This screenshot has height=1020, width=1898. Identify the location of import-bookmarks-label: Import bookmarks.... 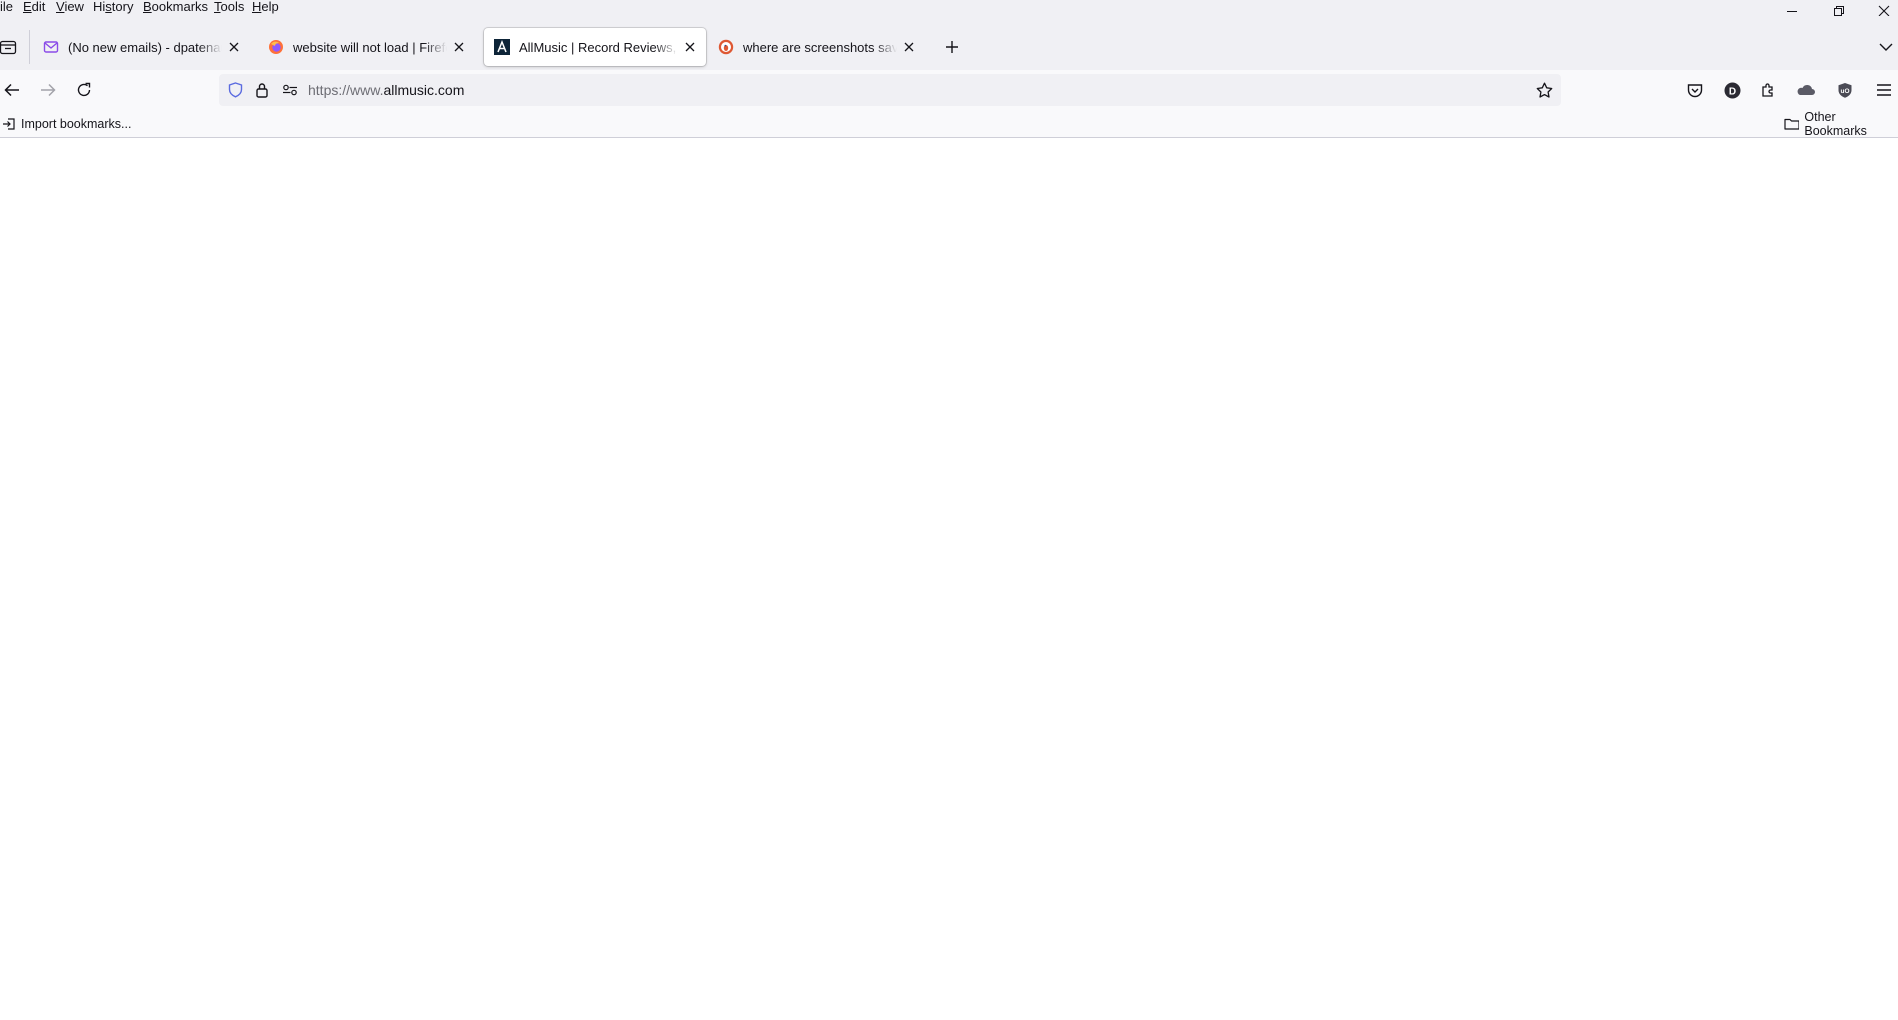
(76, 123).